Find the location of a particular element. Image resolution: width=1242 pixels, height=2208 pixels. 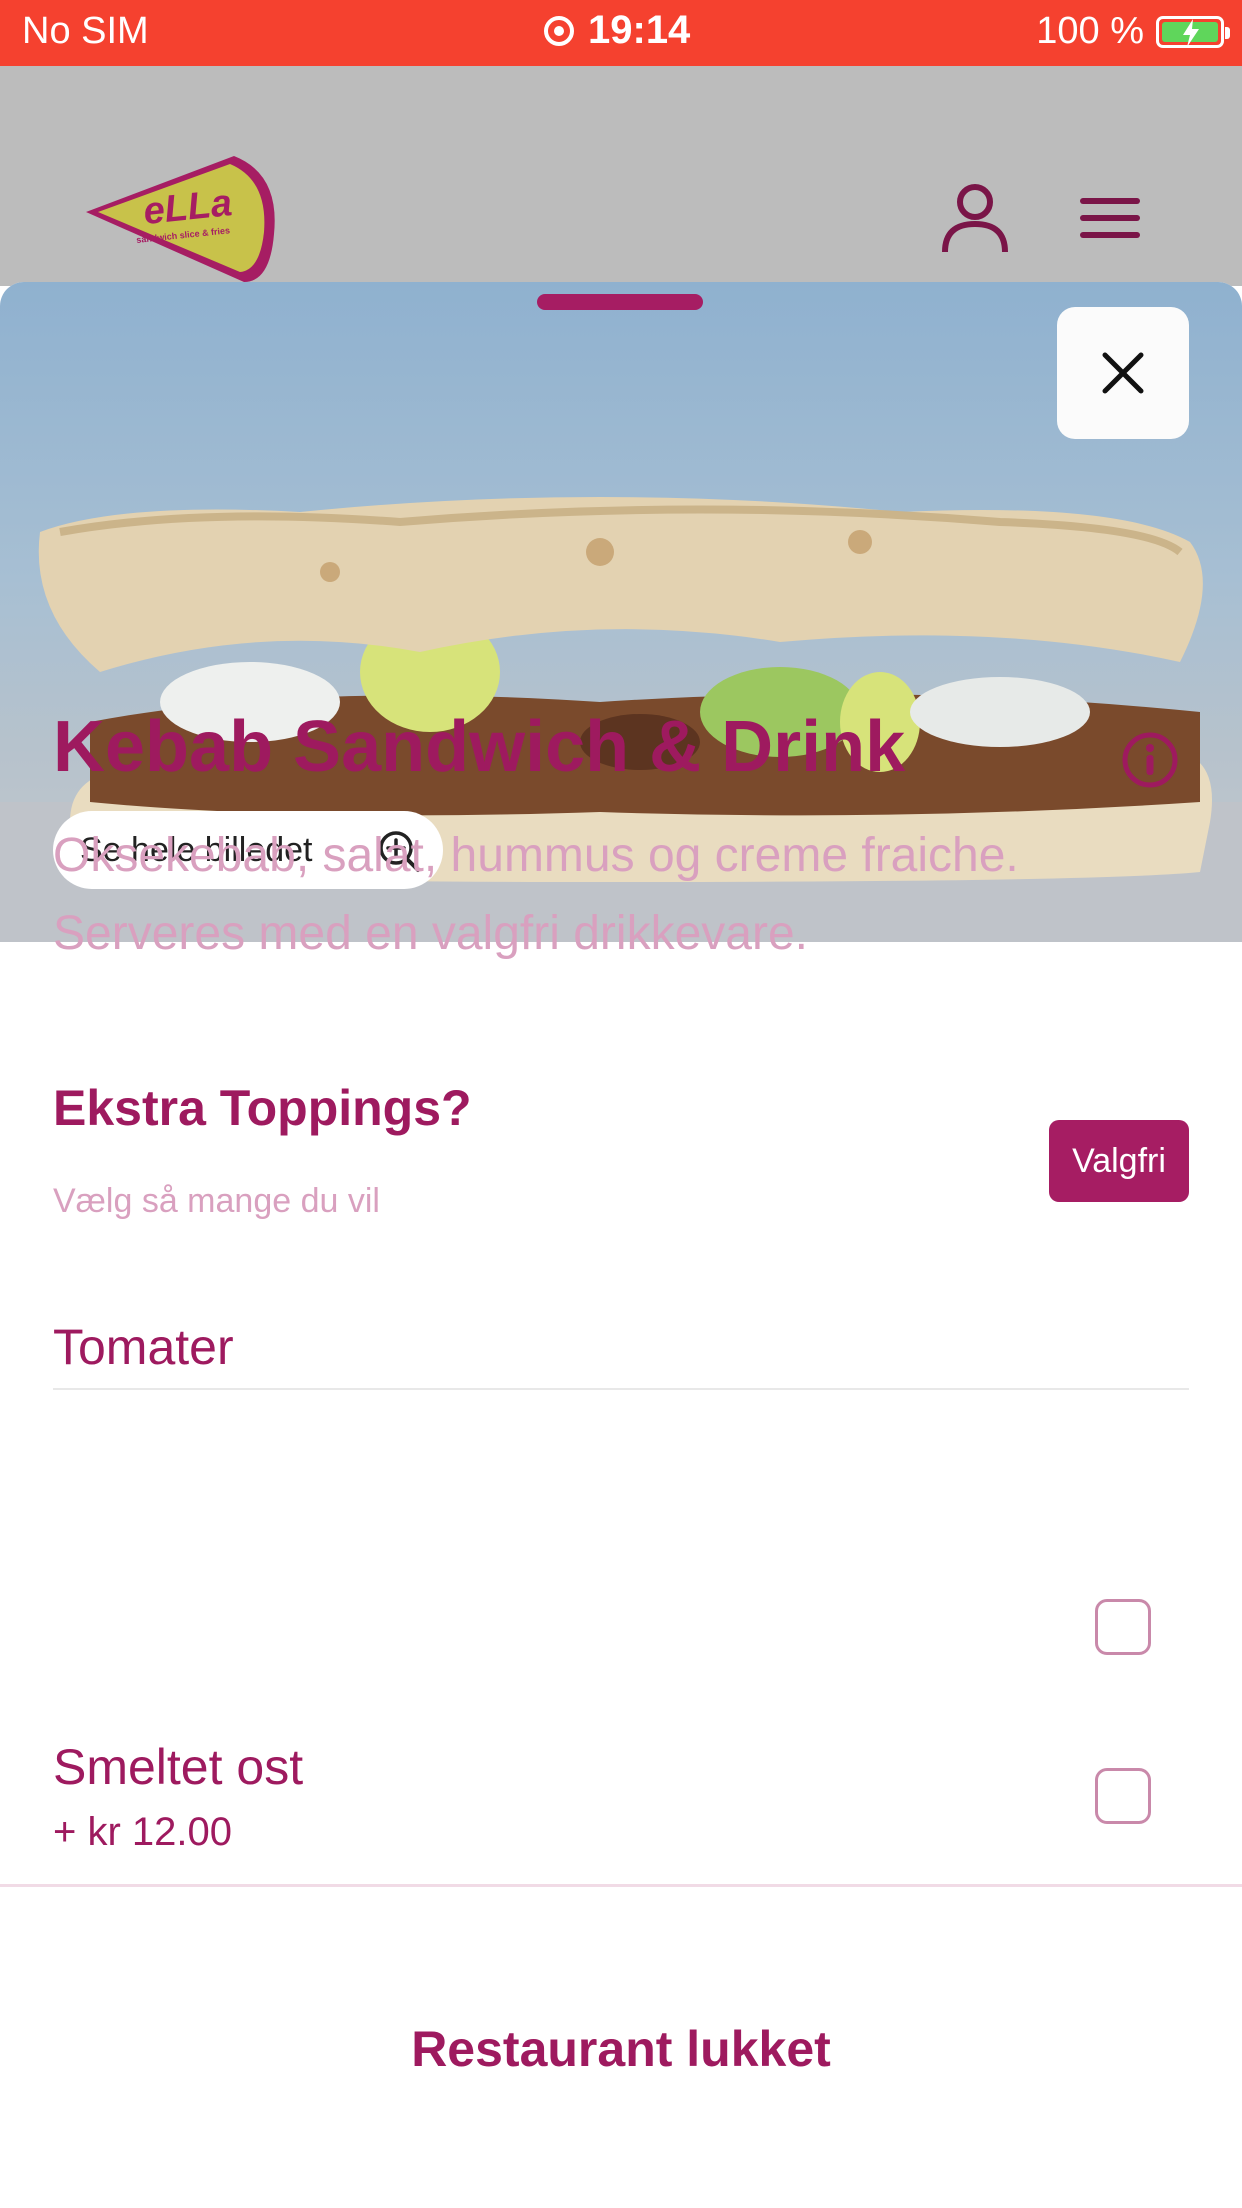

clock: 19:14 is located at coordinates (639, 30).